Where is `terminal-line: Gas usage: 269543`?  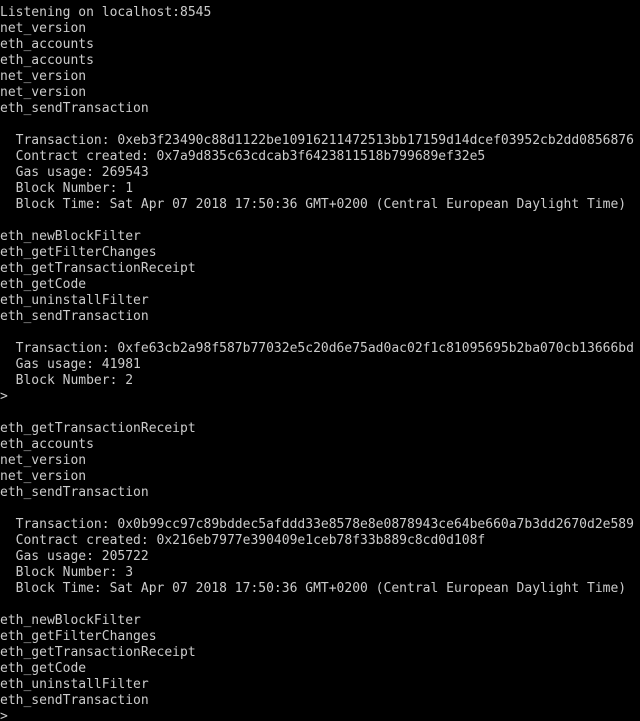
terminal-line: Gas usage: 269543 is located at coordinates (74, 172).